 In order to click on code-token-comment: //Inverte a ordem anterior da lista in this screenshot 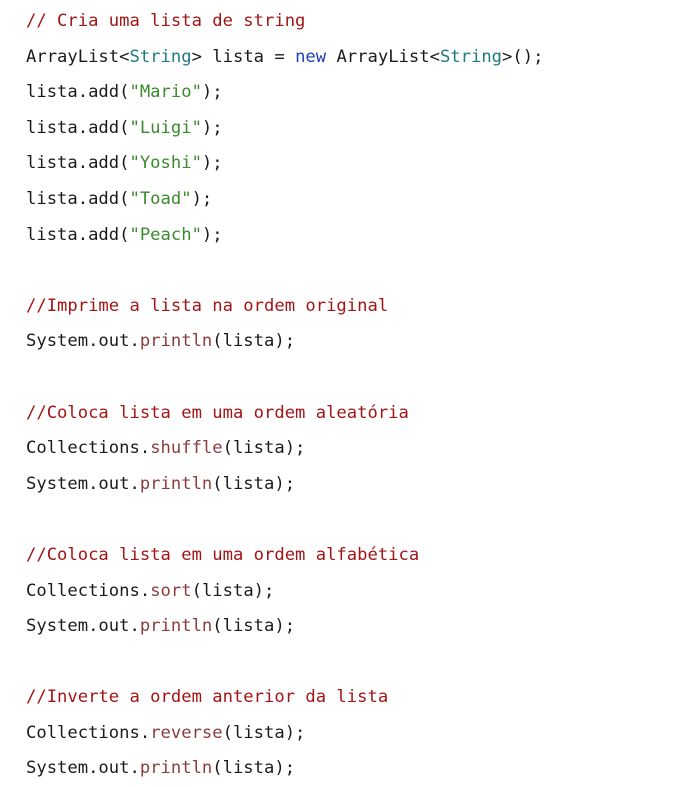, I will do `click(207, 697)`.